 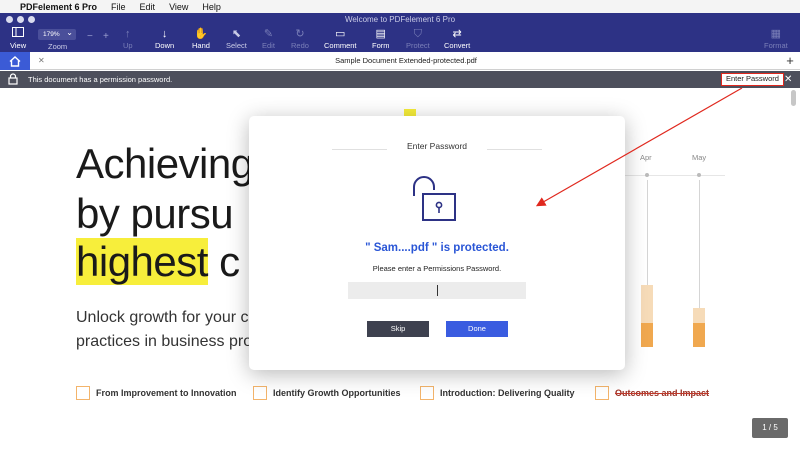 I want to click on bar-apr-dark, so click(x=647, y=335).